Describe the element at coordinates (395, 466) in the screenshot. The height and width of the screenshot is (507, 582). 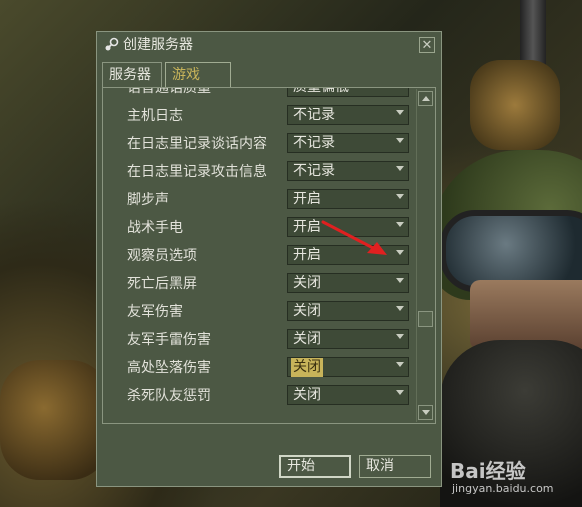
I see `cancel-button: 取消` at that location.